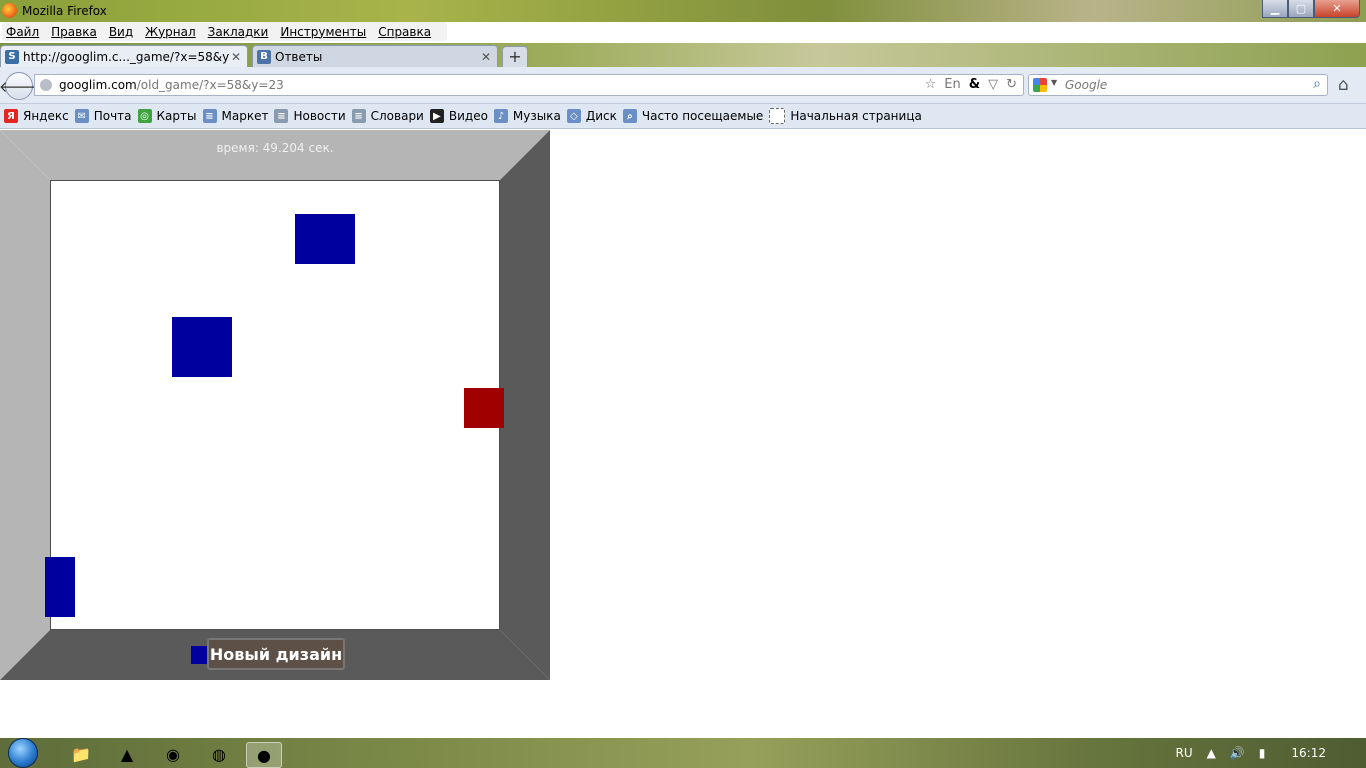 The height and width of the screenshot is (768, 1366). What do you see at coordinates (276, 654) in the screenshot?
I see `new-design-button: Новый дизайн` at bounding box center [276, 654].